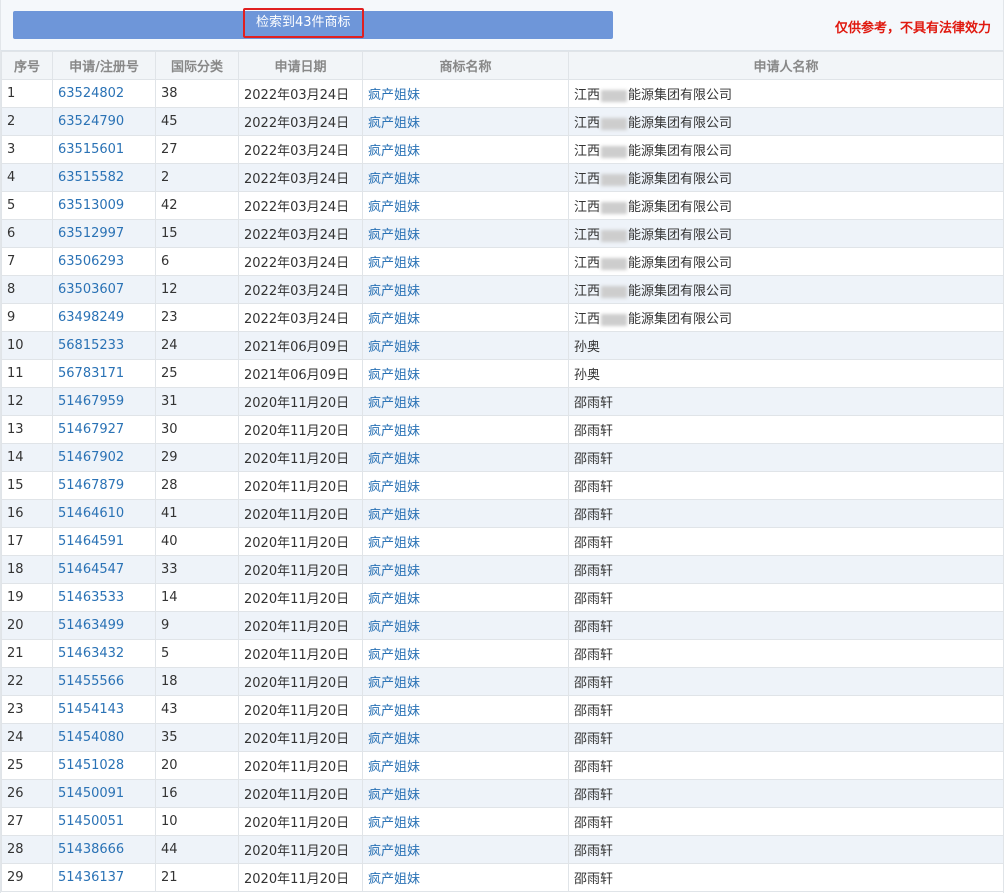  I want to click on reg-number-link: 51464547, so click(104, 569).